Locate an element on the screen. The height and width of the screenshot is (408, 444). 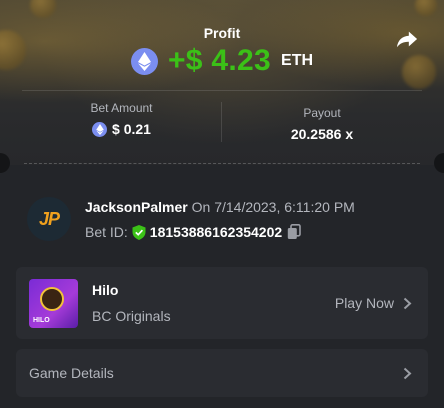
profit-label: Profit is located at coordinates (222, 33).